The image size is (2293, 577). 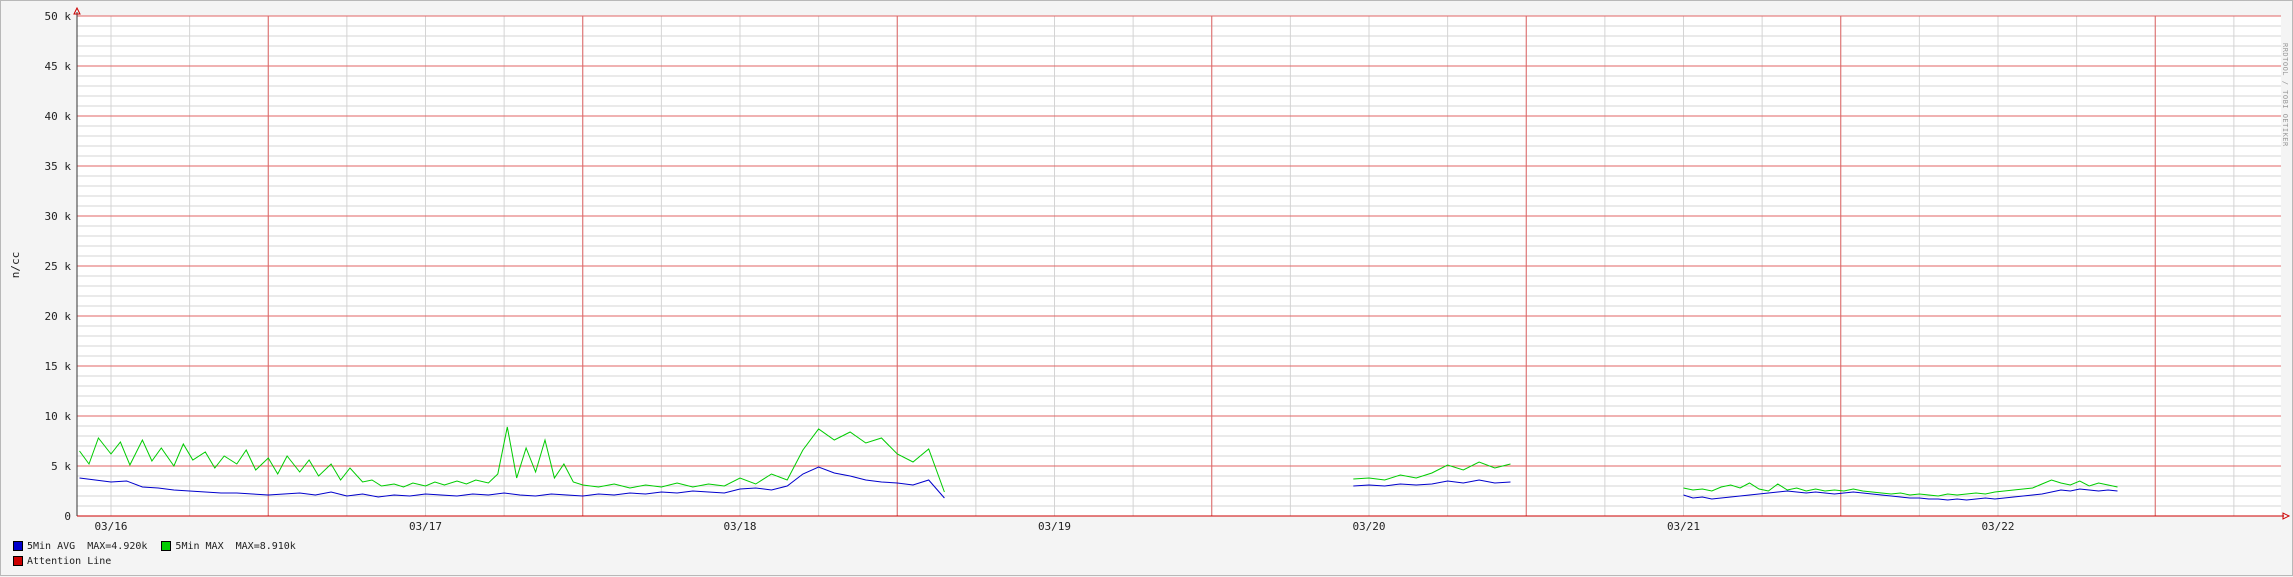 I want to click on rrdtool-watermark: RRDTOOL / TOBI OETIKER, so click(x=2285, y=95).